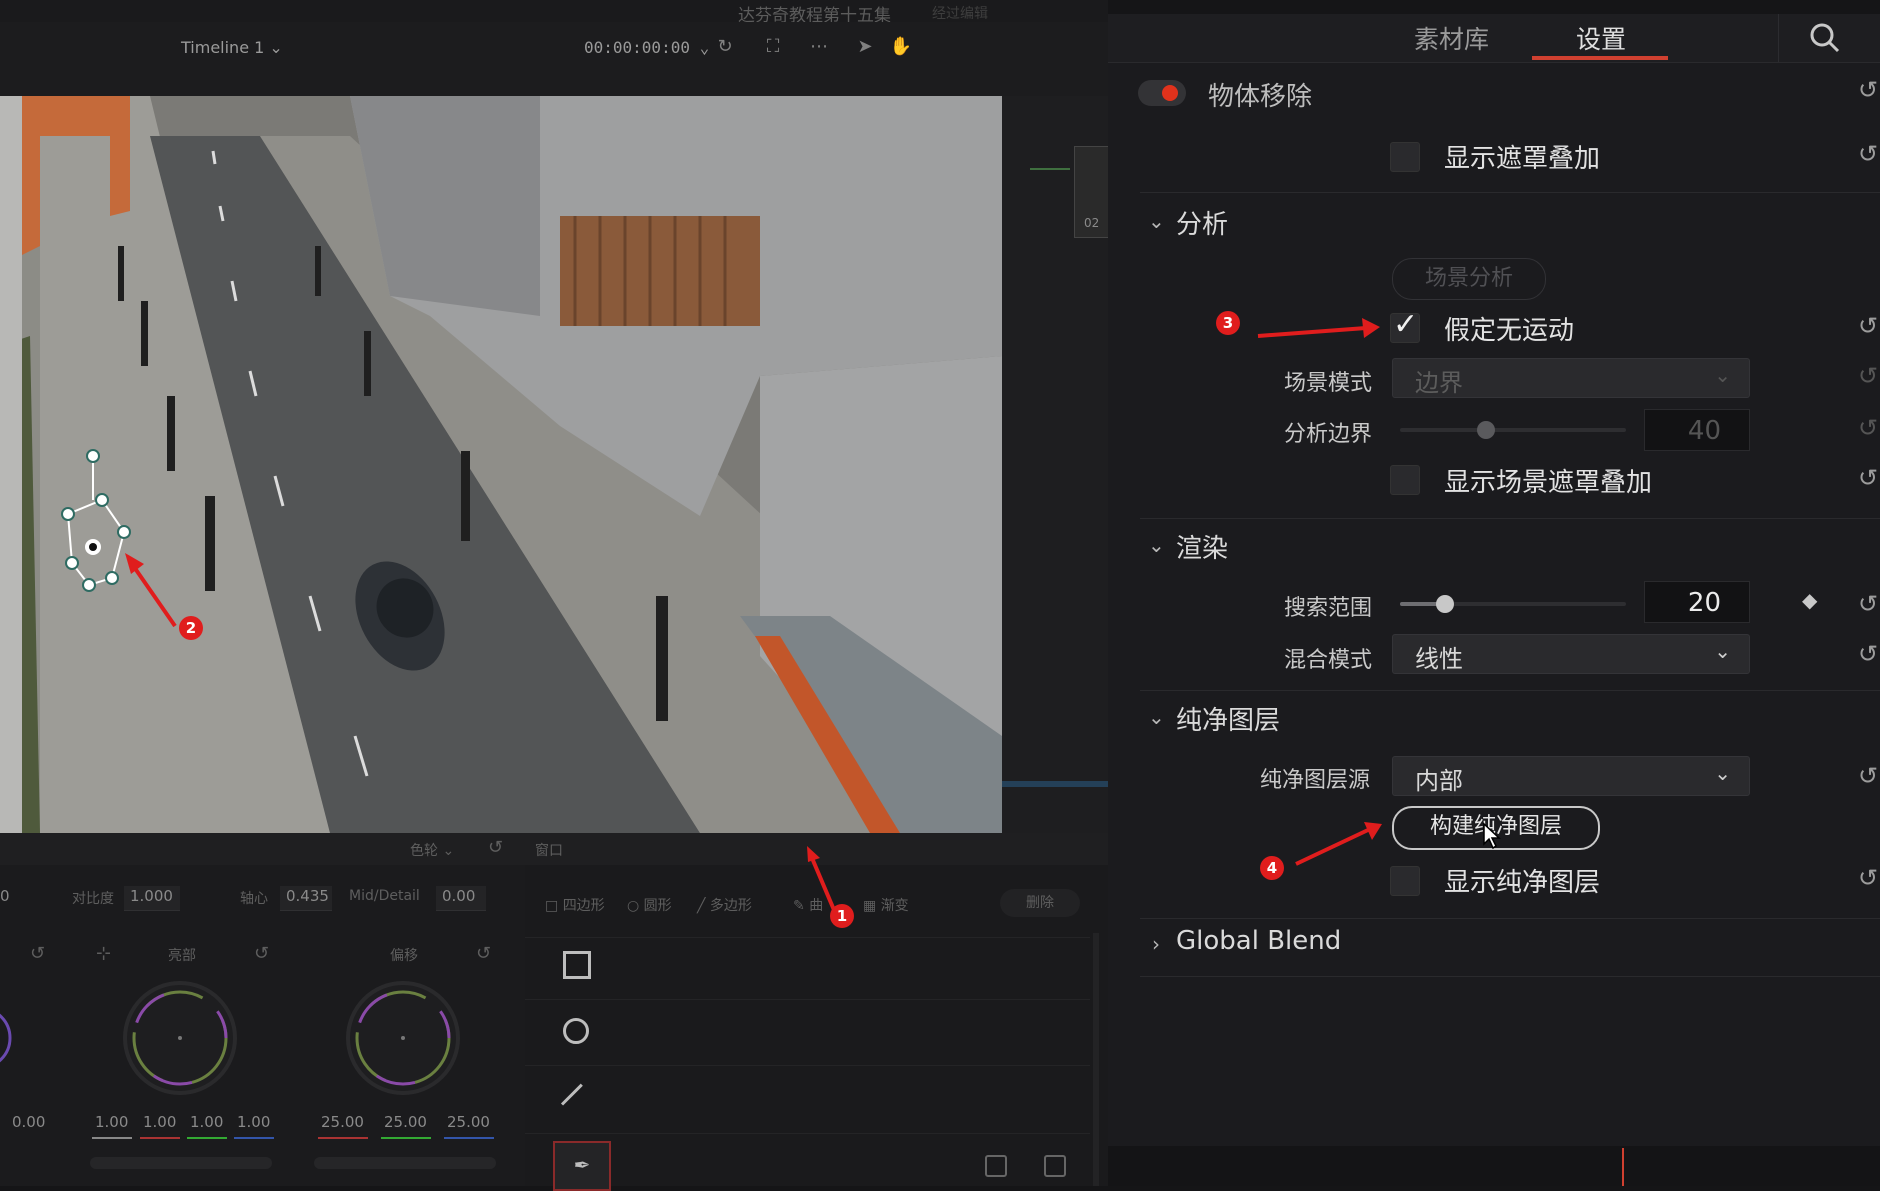  Describe the element at coordinates (554, 13) in the screenshot. I see `window-titlebar: 达芬奇教程第十五集 经过编辑` at that location.